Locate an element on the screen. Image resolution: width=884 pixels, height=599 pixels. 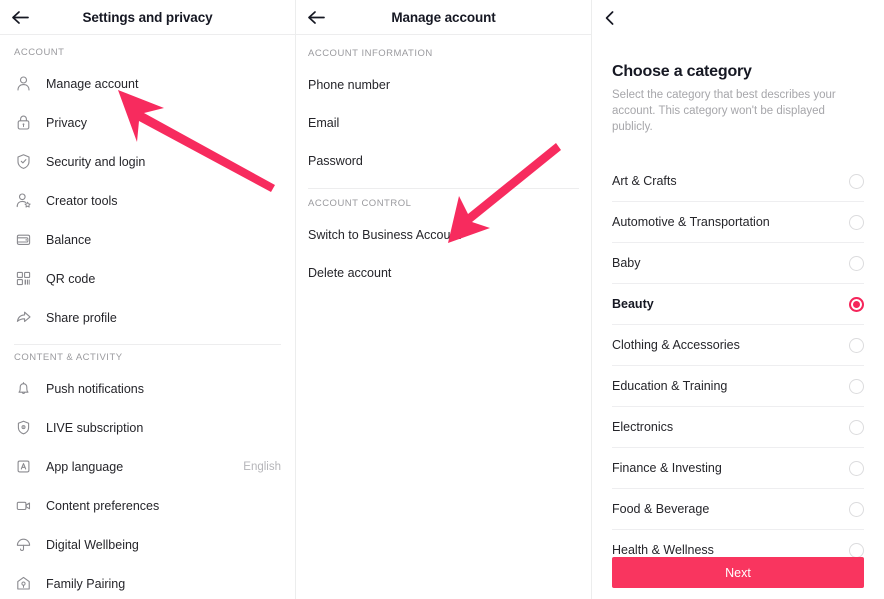
manage-item-phone-number: Phone number is located at coordinates (443, 85).